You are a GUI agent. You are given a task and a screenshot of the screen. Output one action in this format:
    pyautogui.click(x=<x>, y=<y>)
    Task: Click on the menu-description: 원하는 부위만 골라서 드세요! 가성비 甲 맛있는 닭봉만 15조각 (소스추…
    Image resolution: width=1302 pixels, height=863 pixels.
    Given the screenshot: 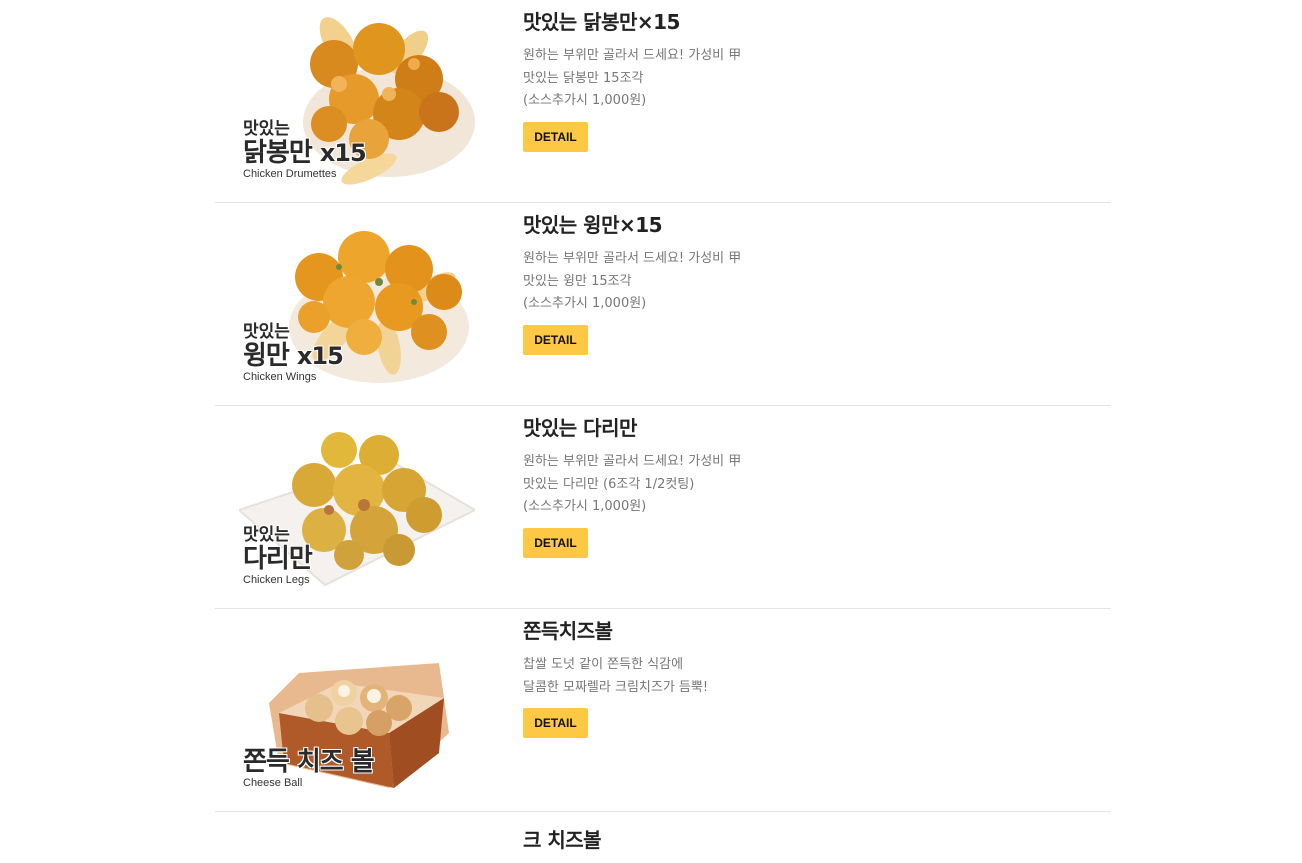 What is the action you would take?
    pyautogui.click(x=803, y=79)
    